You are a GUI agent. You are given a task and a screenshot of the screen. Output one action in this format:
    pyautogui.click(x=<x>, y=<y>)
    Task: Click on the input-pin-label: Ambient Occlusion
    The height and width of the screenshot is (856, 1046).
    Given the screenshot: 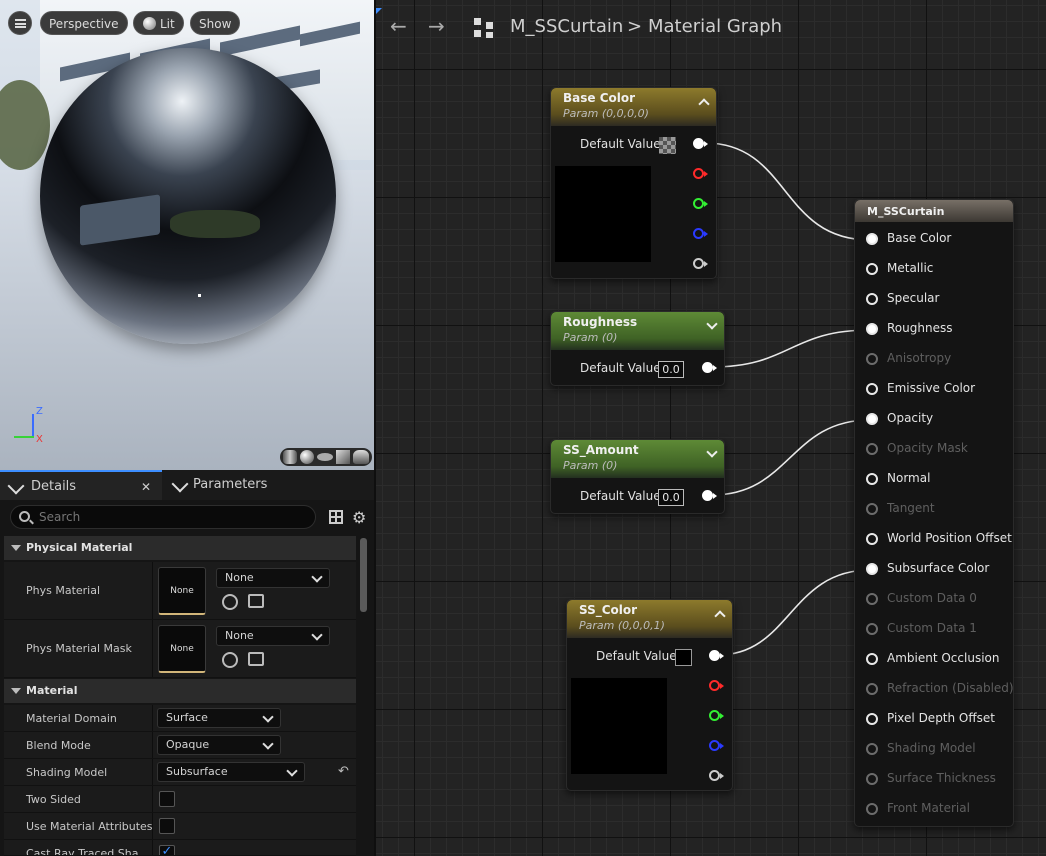 What is the action you would take?
    pyautogui.click(x=943, y=658)
    